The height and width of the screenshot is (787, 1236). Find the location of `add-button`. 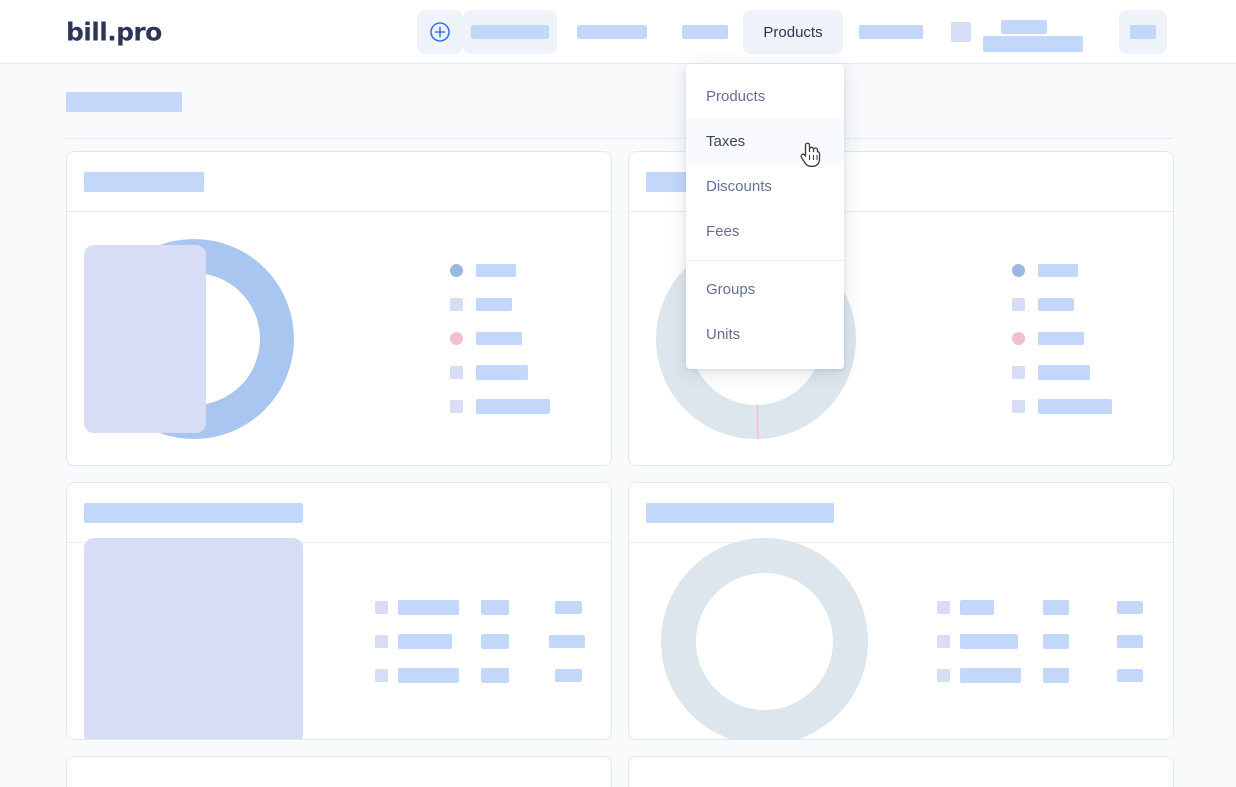

add-button is located at coordinates (440, 32).